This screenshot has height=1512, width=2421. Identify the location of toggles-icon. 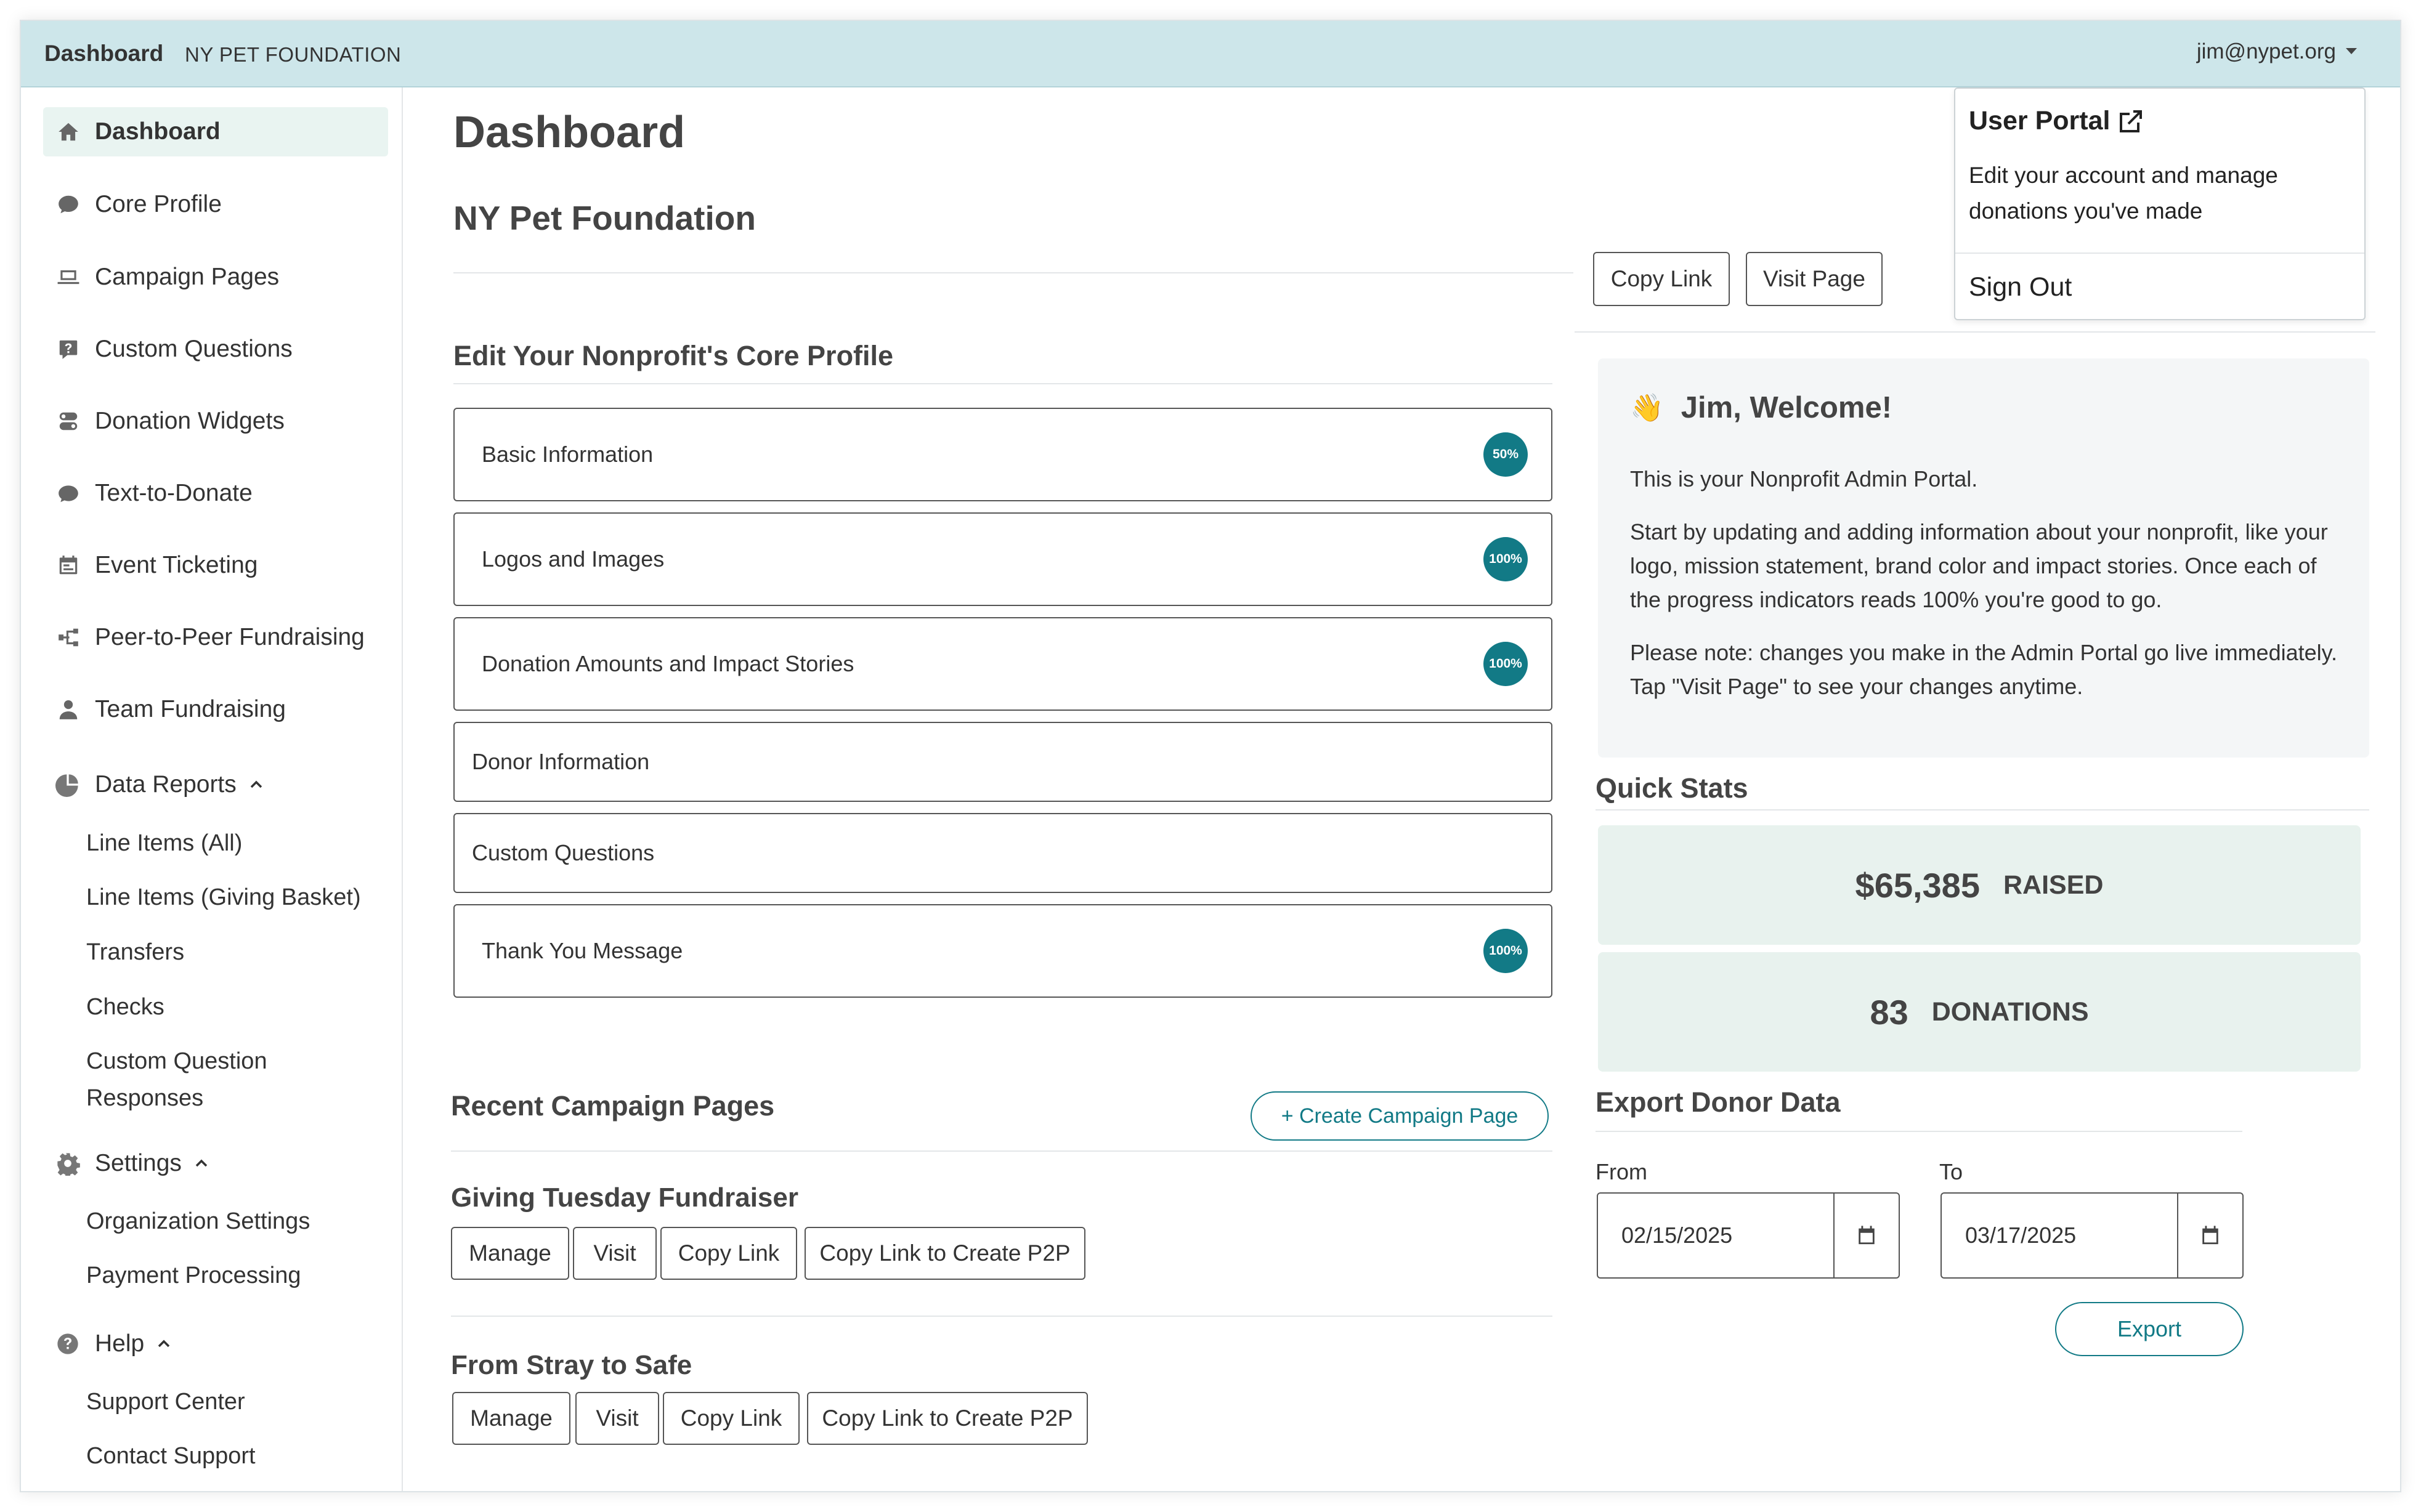
(68, 421).